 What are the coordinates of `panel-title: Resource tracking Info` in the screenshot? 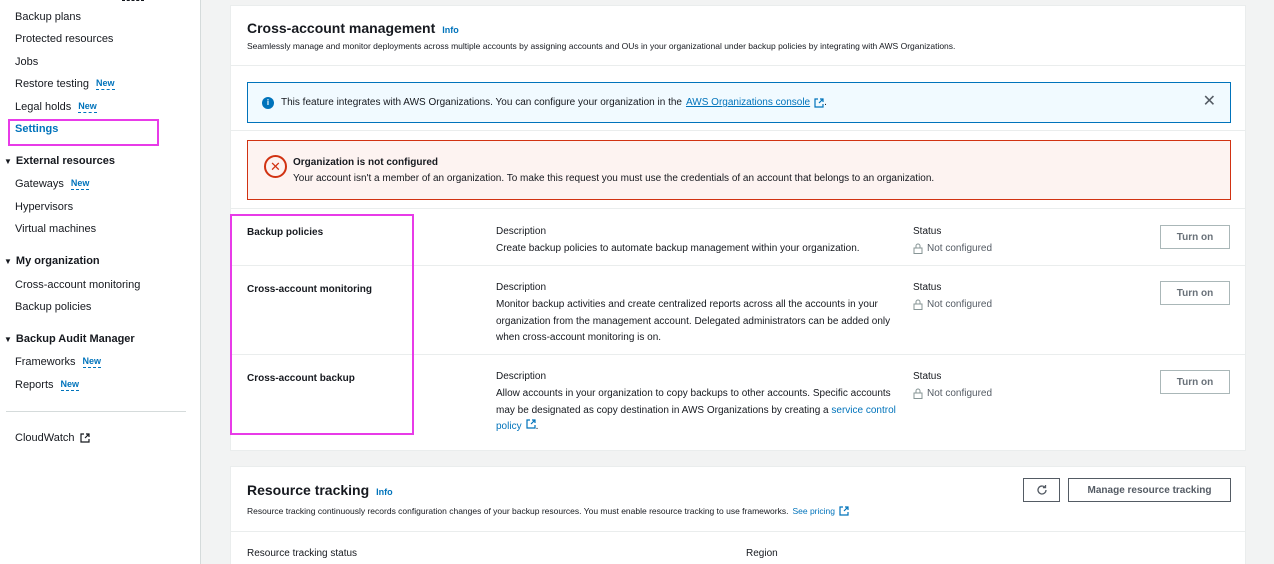 It's located at (320, 490).